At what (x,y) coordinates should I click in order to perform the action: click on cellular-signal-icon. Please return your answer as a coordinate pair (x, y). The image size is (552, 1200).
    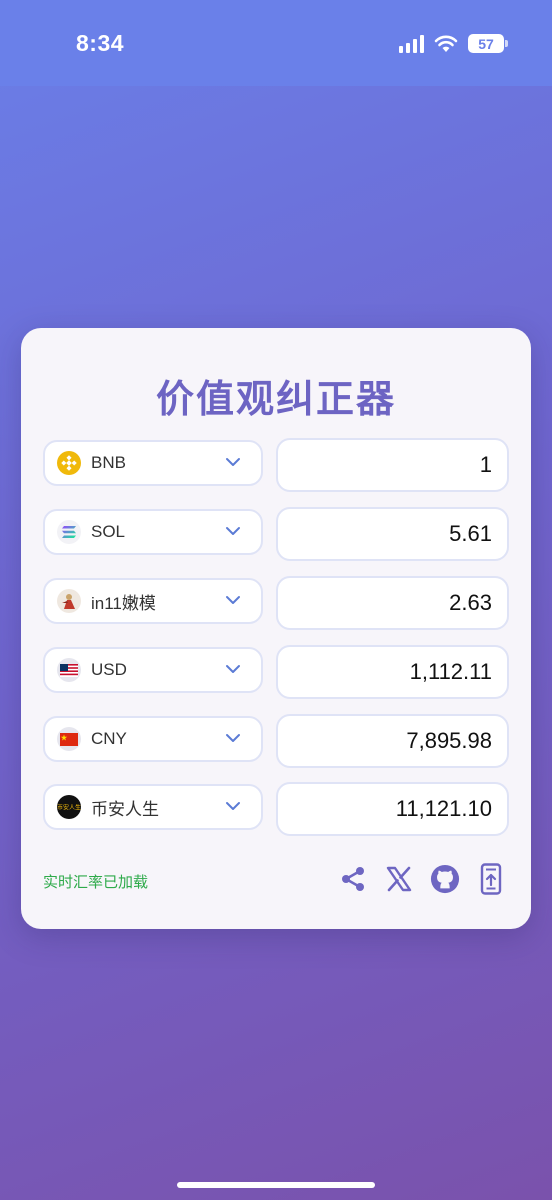
    Looking at the image, I should click on (411, 43).